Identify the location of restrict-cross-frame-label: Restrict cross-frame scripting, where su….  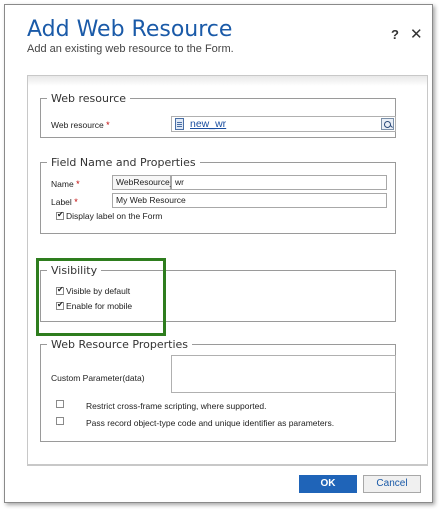
(176, 406).